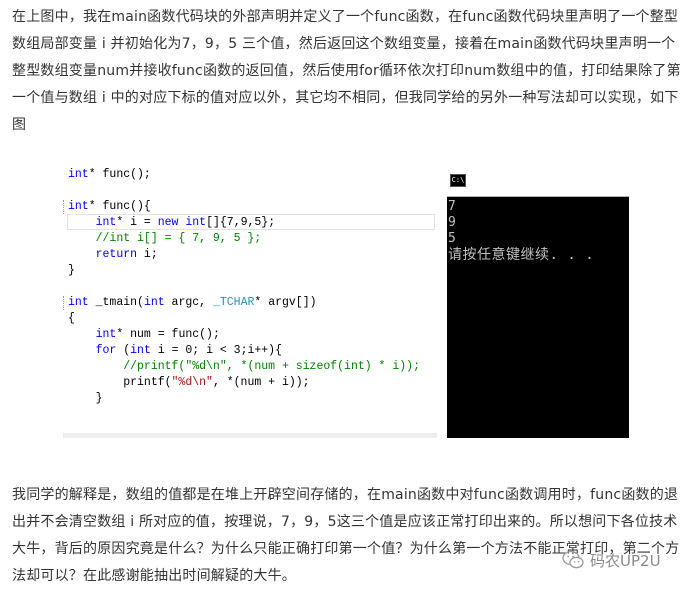 This screenshot has height=591, width=694. Describe the element at coordinates (192, 302) in the screenshot. I see `code-line: int _tmain(int argc, _TCHAR* argv[])` at that location.